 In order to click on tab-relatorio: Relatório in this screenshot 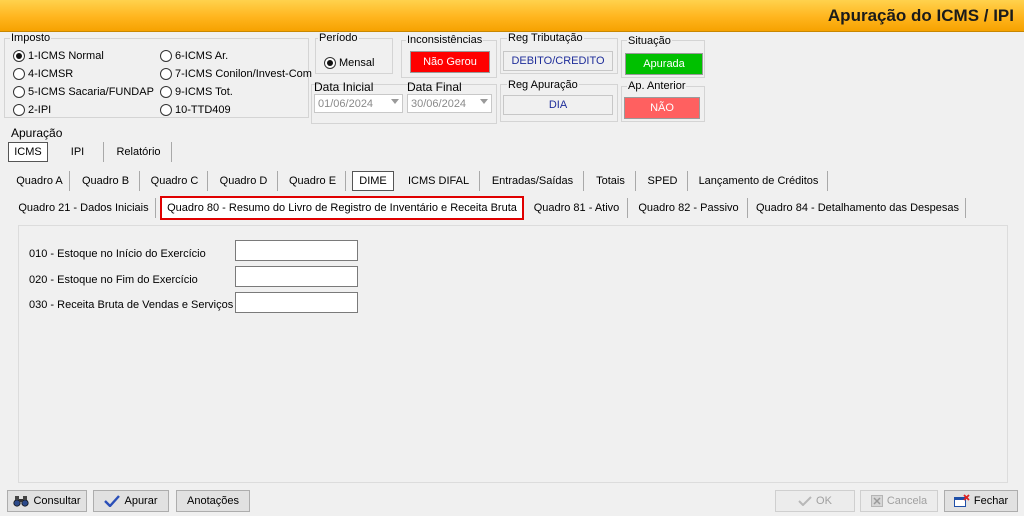, I will do `click(139, 152)`.